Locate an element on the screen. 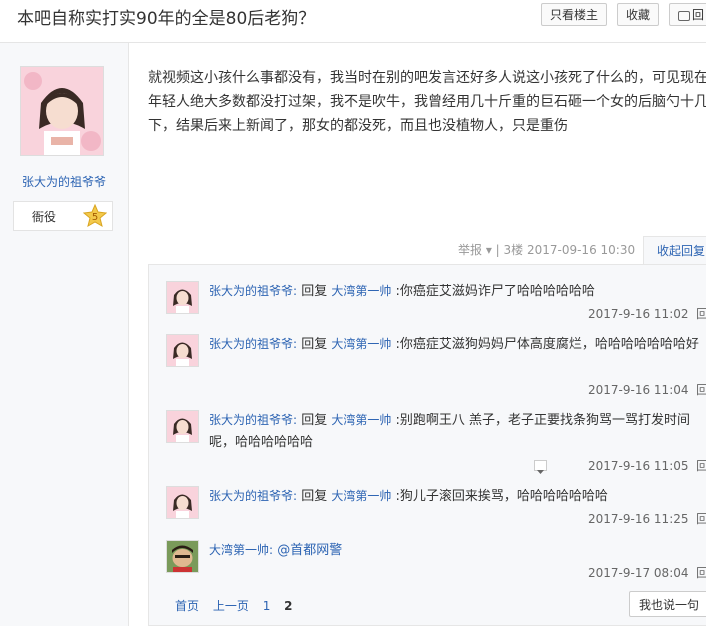 Image resolution: width=706 pixels, height=626 pixels. author-name: 张大为的祖爷爷 is located at coordinates (64, 181).